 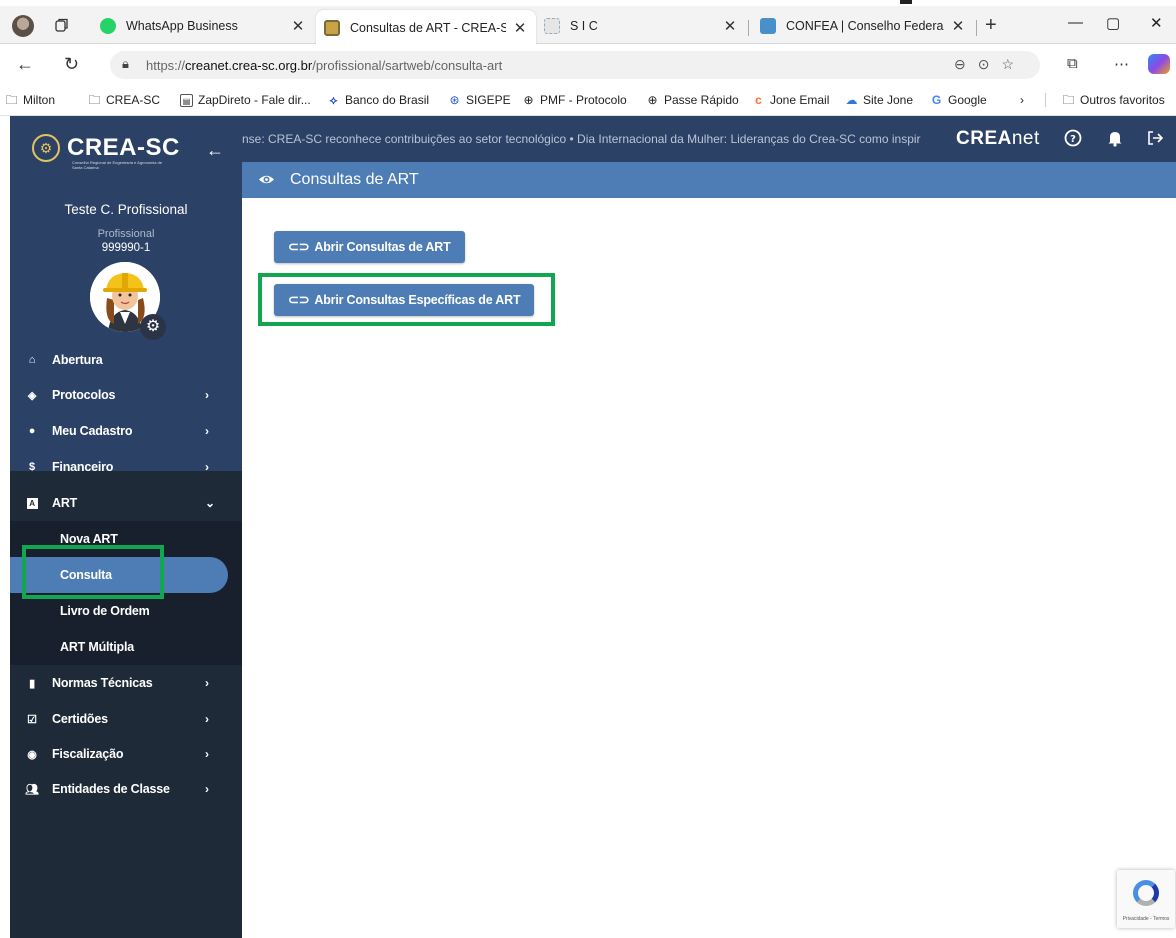 I want to click on sidebar-item-abertura: ⌂ Abertura, so click(x=126, y=360).